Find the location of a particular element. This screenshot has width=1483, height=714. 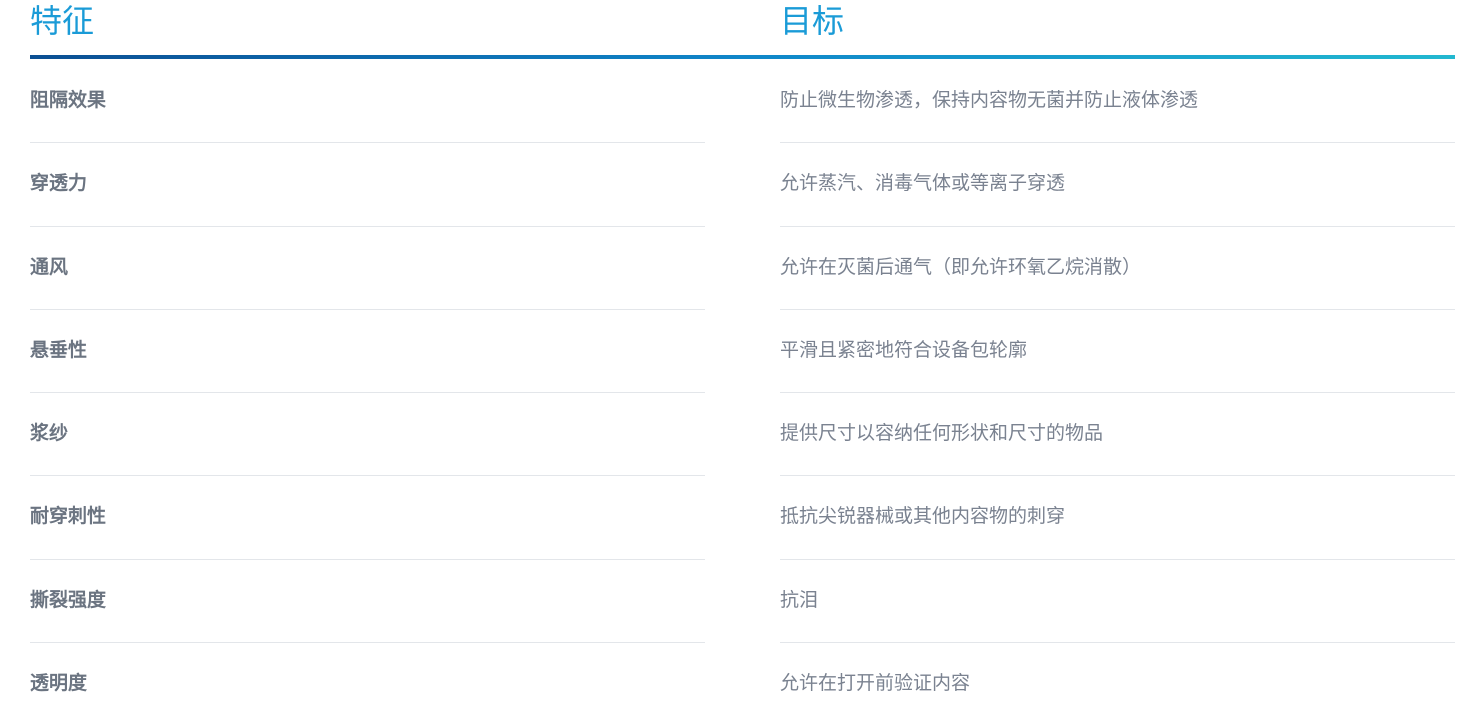

goal-text: 允许在灭菌后通气（即允许环氧乙烷消散） is located at coordinates (961, 266).